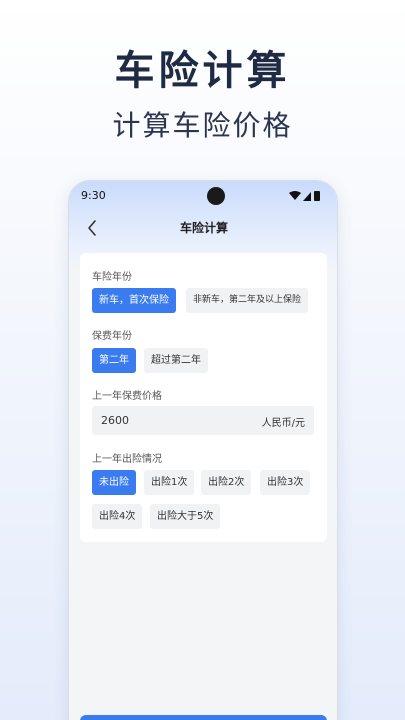 This screenshot has height=720, width=405. Describe the element at coordinates (169, 482) in the screenshot. I see `claims-option-1: 出险1次` at that location.